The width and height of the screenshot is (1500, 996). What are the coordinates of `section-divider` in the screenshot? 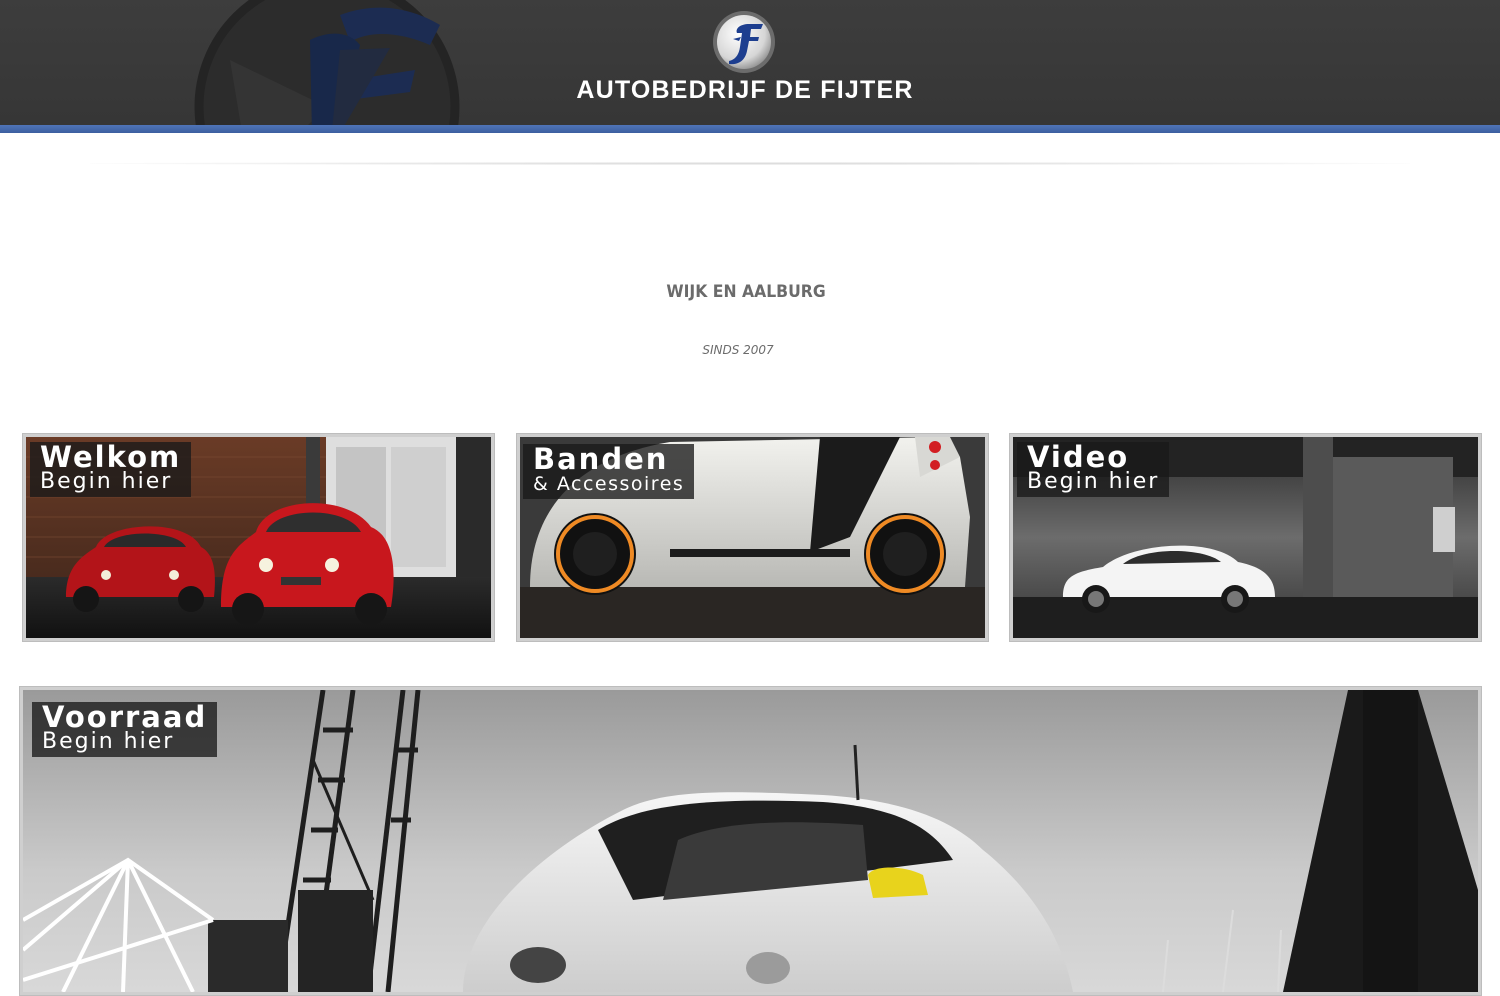 It's located at (750, 163).